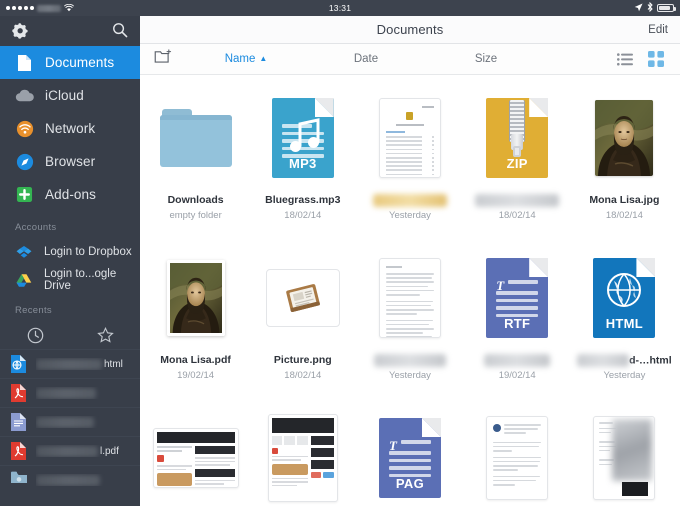  Describe the element at coordinates (24, 252) in the screenshot. I see `dropbox-icon` at that location.